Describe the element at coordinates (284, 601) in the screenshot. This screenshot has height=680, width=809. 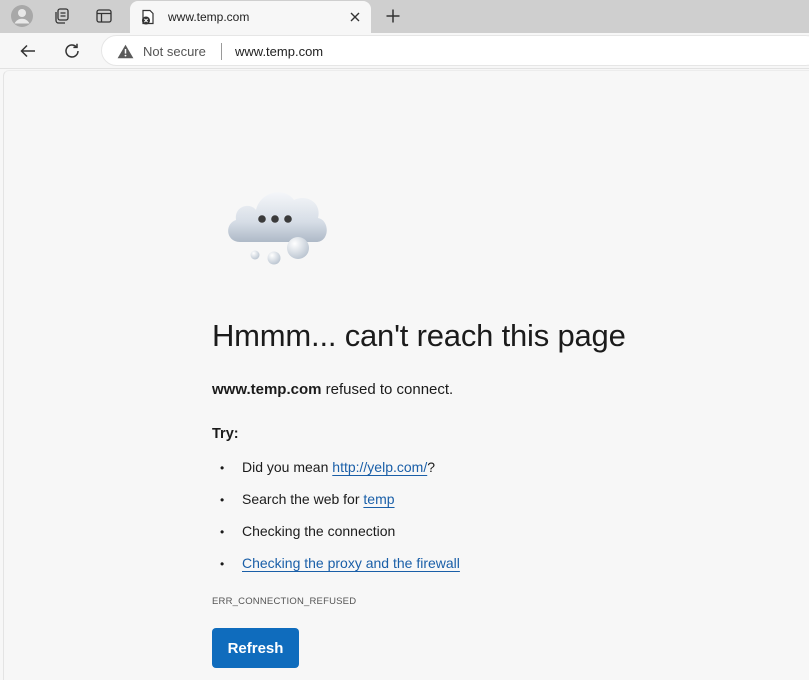
I see `error-code: ERR_CONNECTION_REFUSED` at that location.